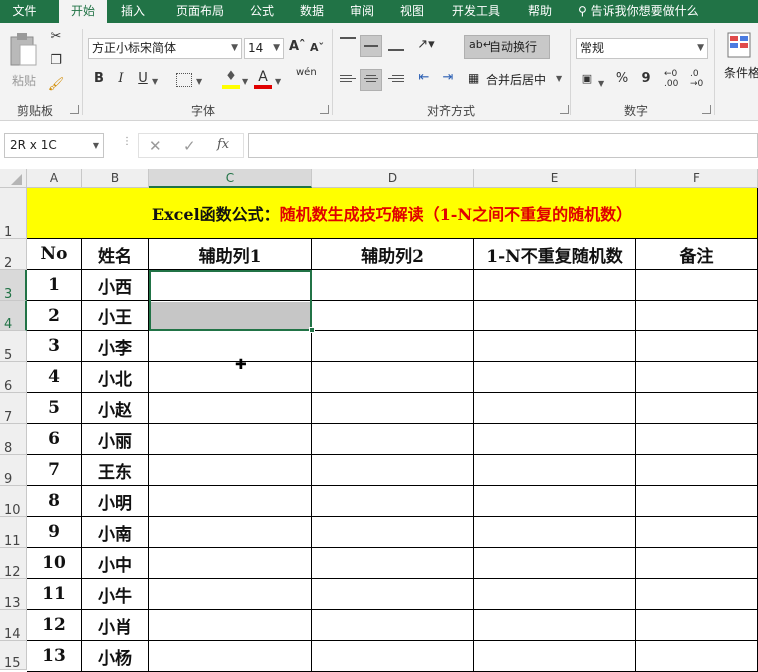  Describe the element at coordinates (396, 44) in the screenshot. I see `bottom-align-icon` at that location.